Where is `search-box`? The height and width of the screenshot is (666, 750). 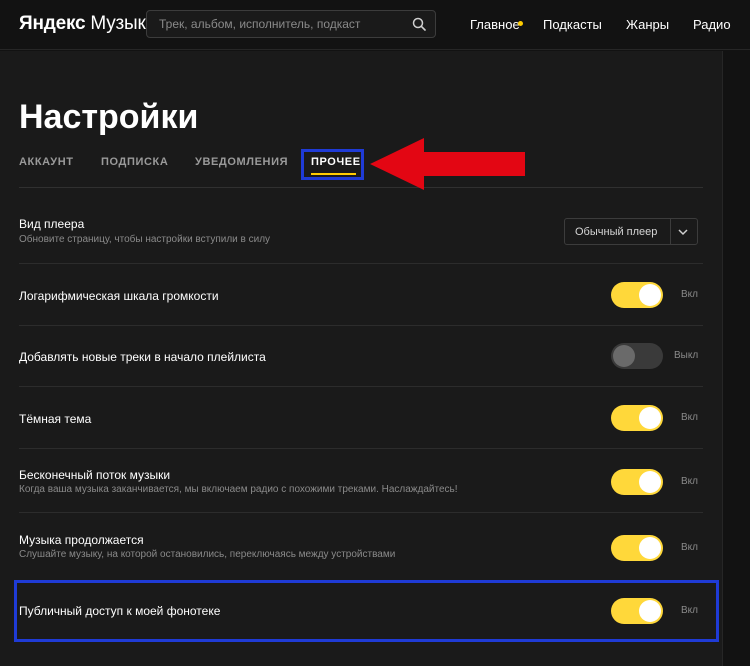 search-box is located at coordinates (291, 24).